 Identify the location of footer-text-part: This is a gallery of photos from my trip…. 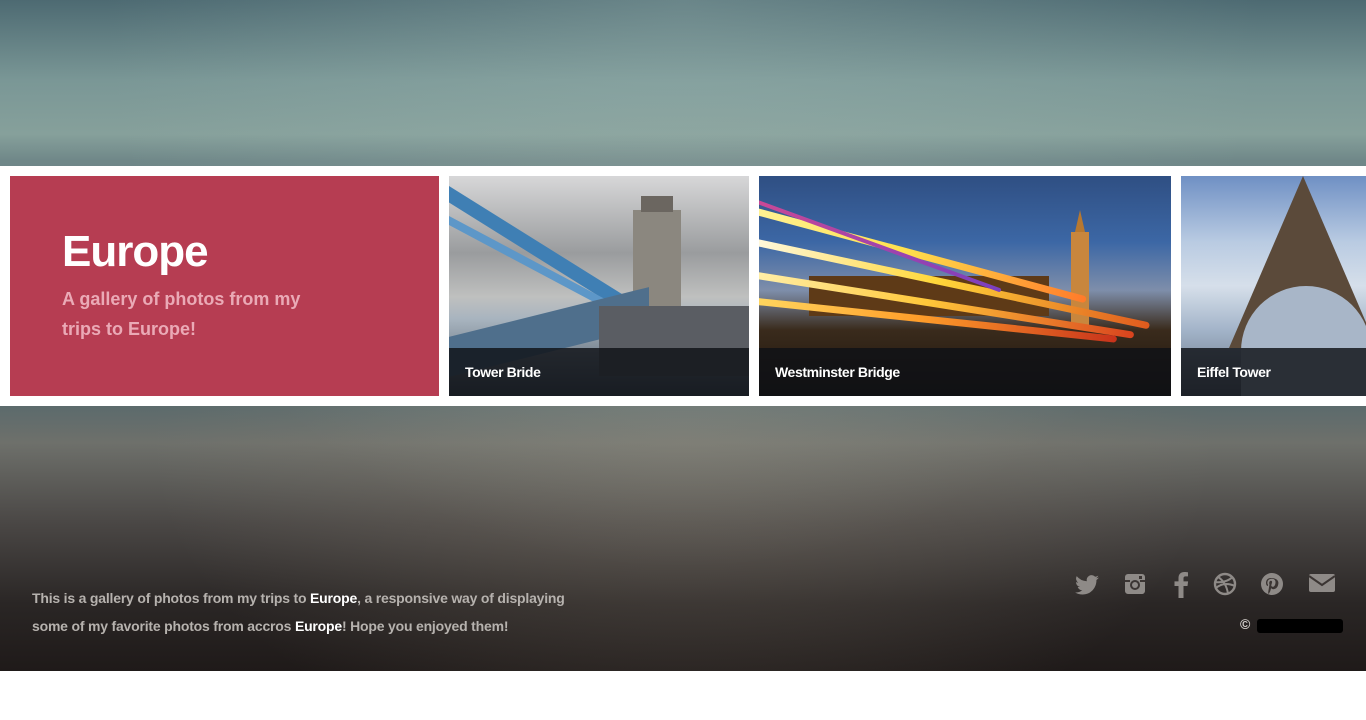
(171, 598).